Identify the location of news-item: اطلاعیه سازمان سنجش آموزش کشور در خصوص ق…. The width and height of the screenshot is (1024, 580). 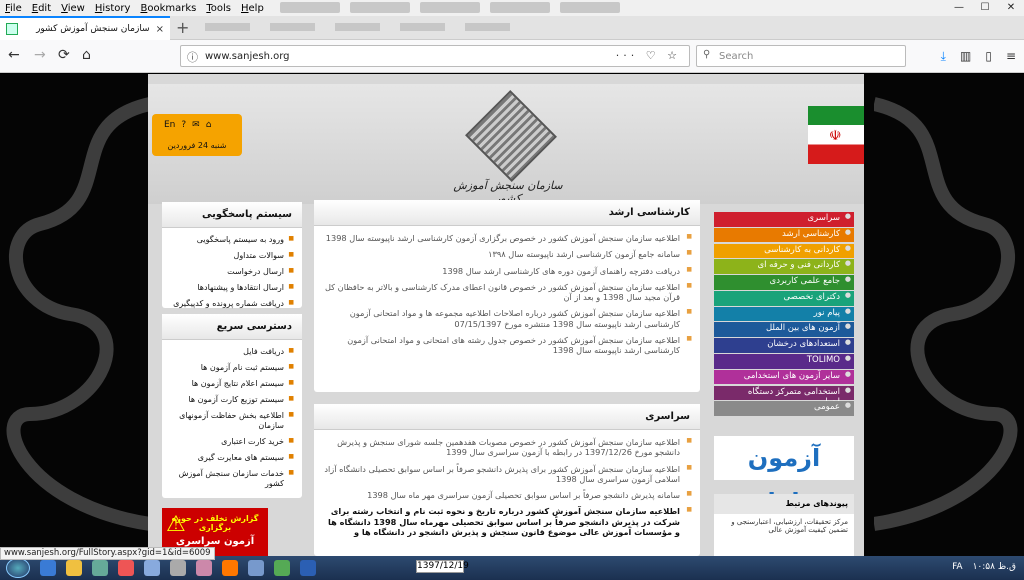
(507, 292).